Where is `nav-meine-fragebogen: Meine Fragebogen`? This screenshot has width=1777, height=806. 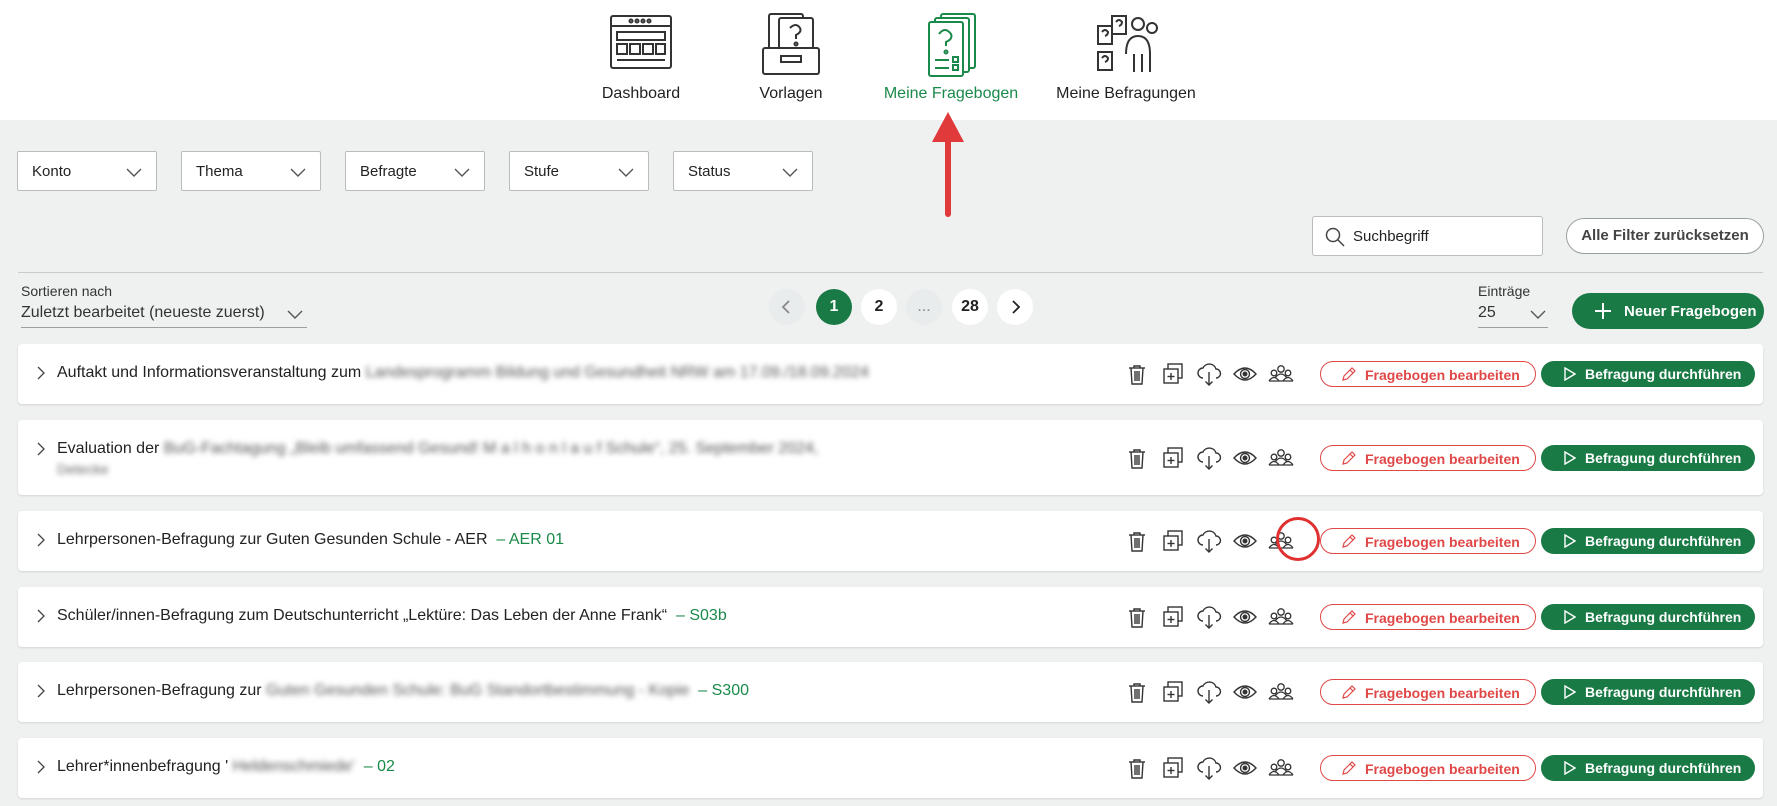
nav-meine-fragebogen: Meine Fragebogen is located at coordinates (951, 51).